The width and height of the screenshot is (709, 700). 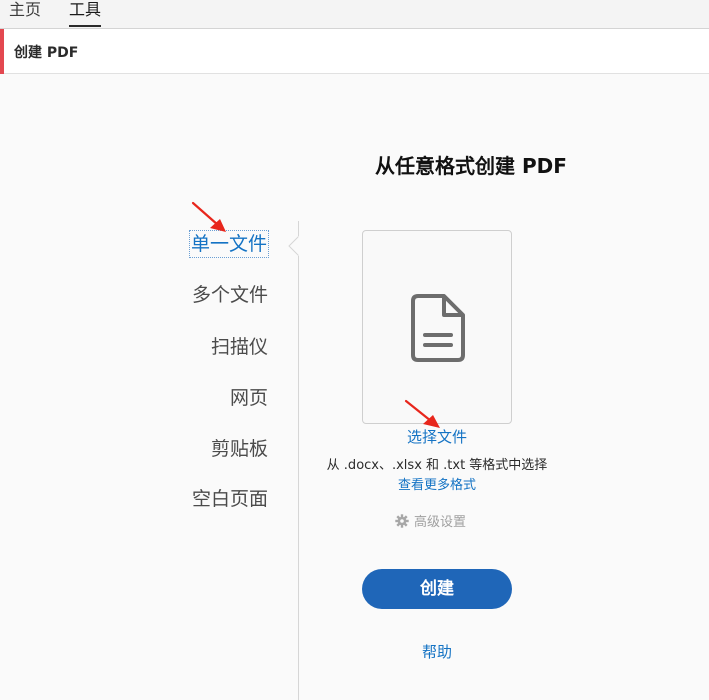 I want to click on file-drop-card, so click(x=437, y=327).